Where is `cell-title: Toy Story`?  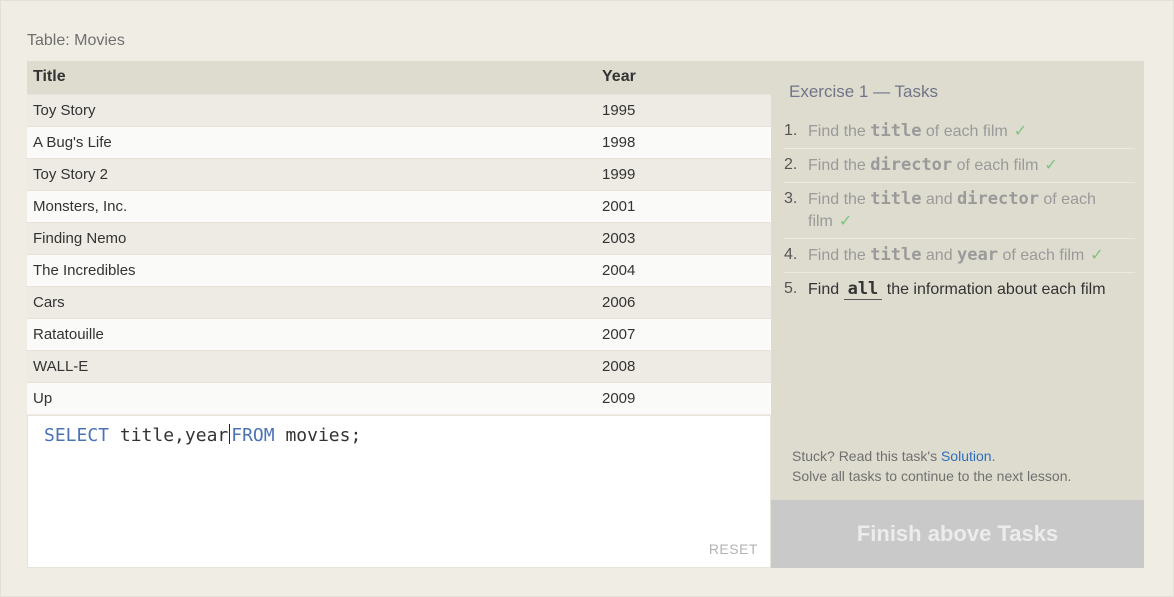
cell-title: Toy Story is located at coordinates (311, 109).